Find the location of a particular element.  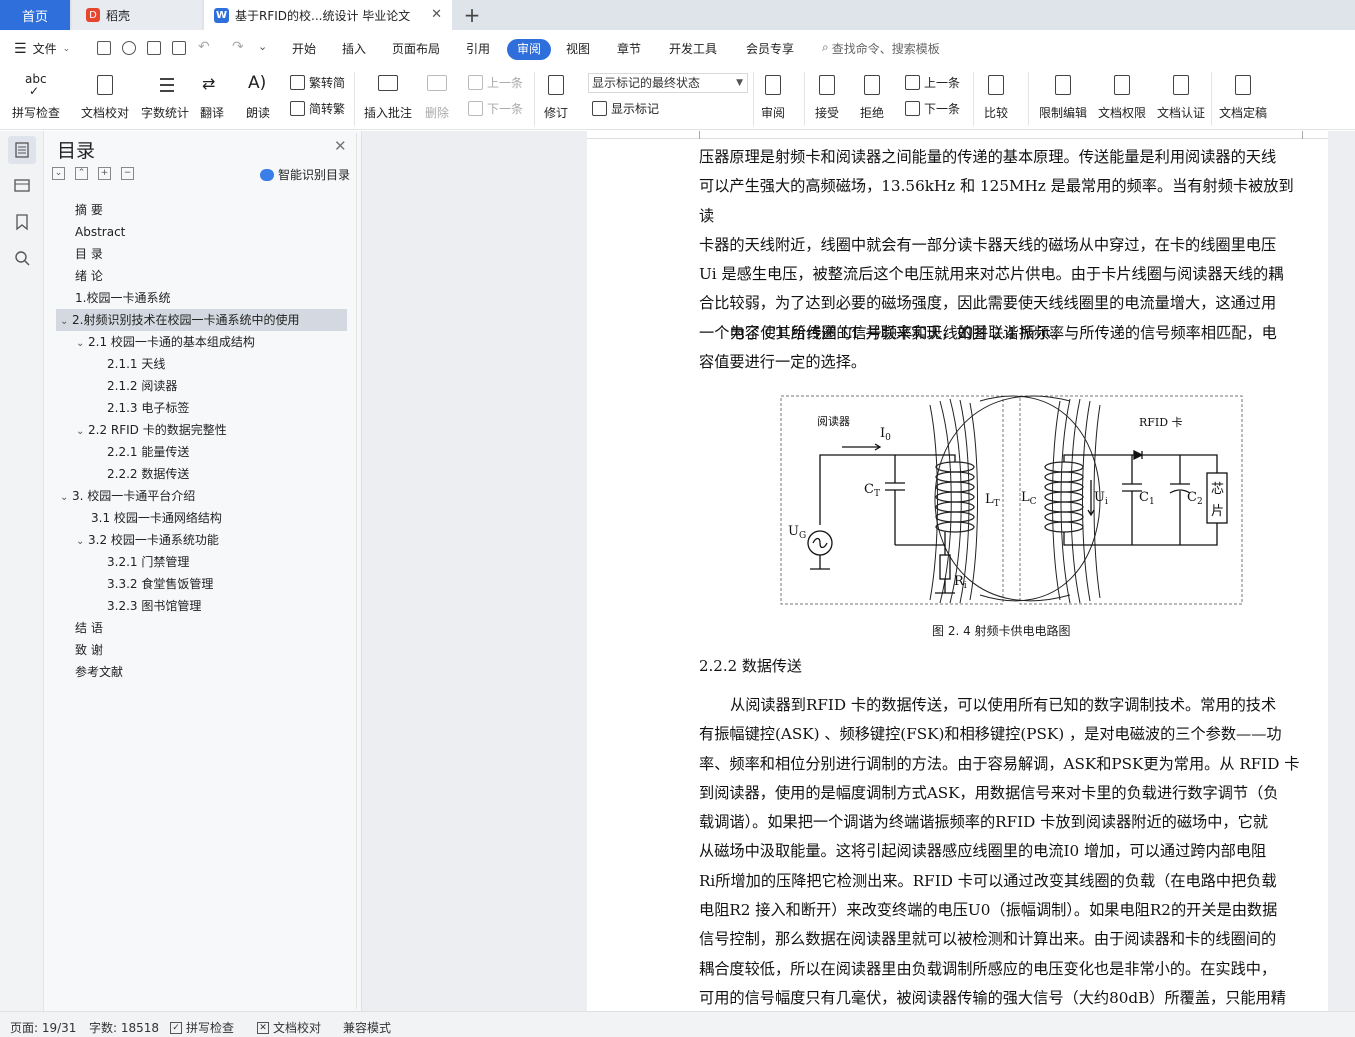

delete-comment-button: 删除 is located at coordinates (437, 96).